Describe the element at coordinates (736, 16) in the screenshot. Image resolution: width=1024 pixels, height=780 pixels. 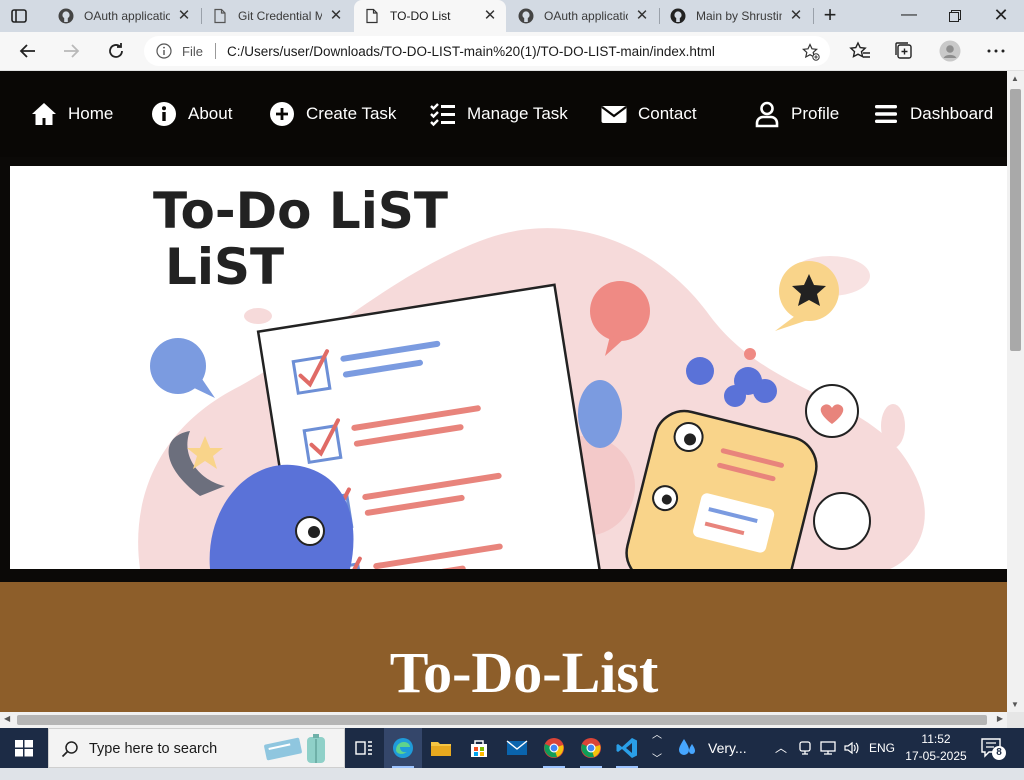
I see `tab-main-shrustim: Main by Shrustim ✕` at that location.